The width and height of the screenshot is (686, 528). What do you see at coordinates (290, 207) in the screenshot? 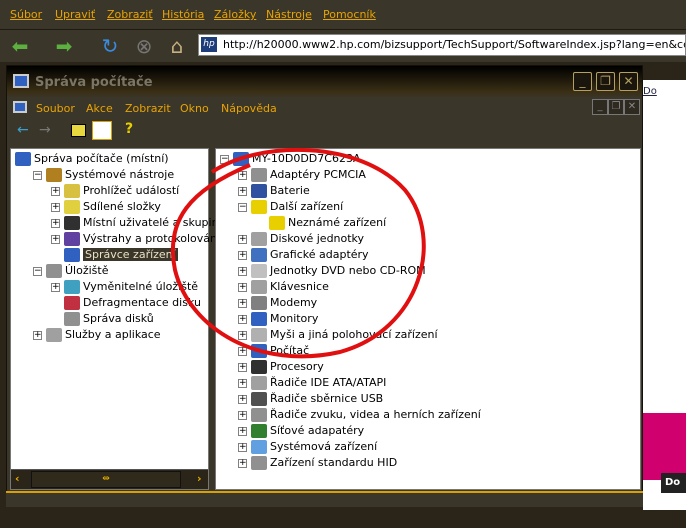
I see `tree-item: − Další zařízení` at bounding box center [290, 207].